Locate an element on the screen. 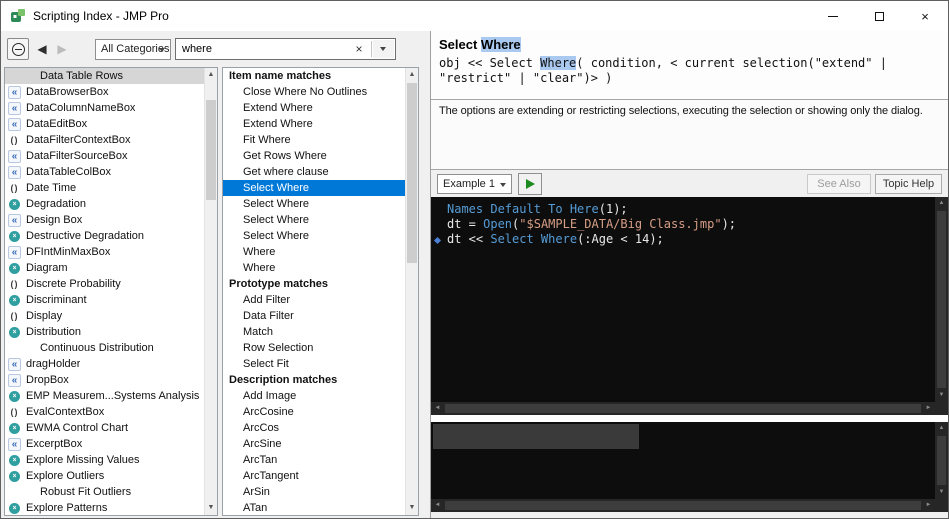  category-scrollbar: ▲ ▼ is located at coordinates (210, 291).